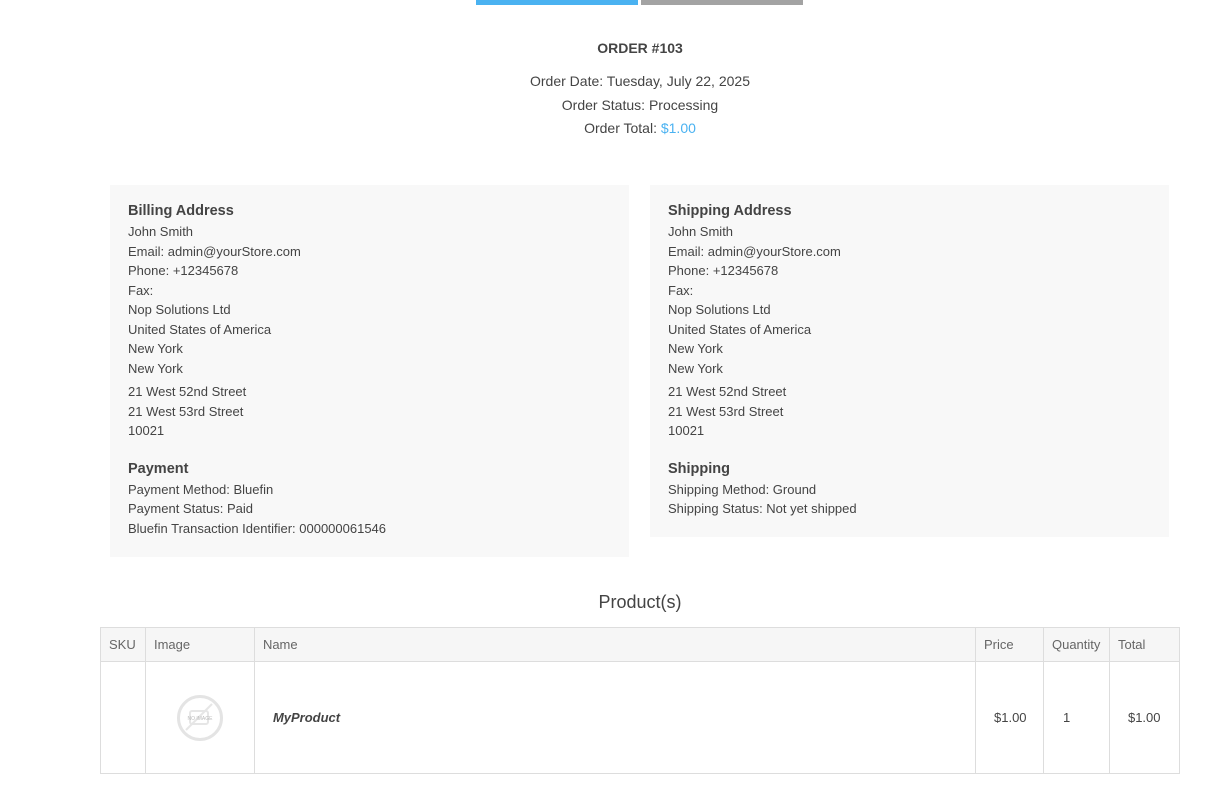 The height and width of the screenshot is (786, 1230). What do you see at coordinates (723, 270) in the screenshot?
I see `shipping-phone: Phone: +12345678` at bounding box center [723, 270].